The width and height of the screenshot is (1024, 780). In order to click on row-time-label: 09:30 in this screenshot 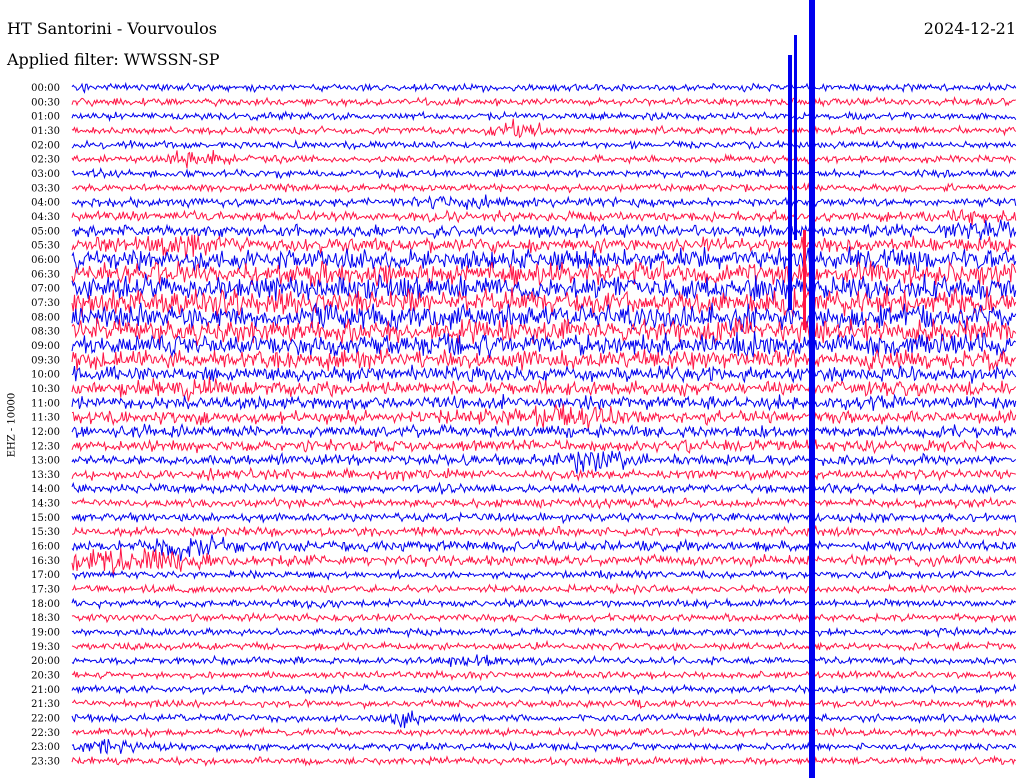, I will do `click(45, 360)`.